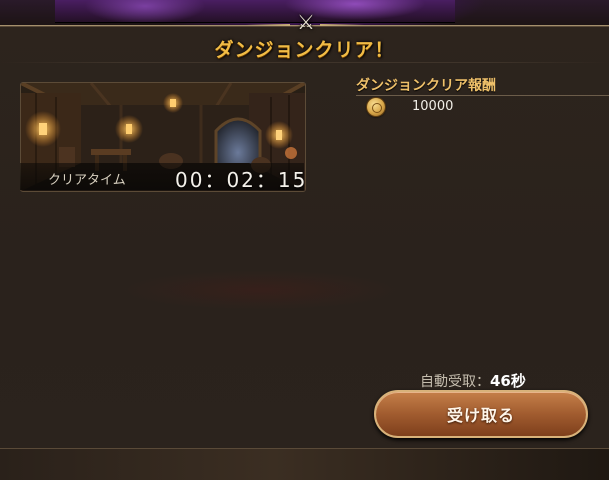 The image size is (609, 480). I want to click on background-glow, so click(260, 290).